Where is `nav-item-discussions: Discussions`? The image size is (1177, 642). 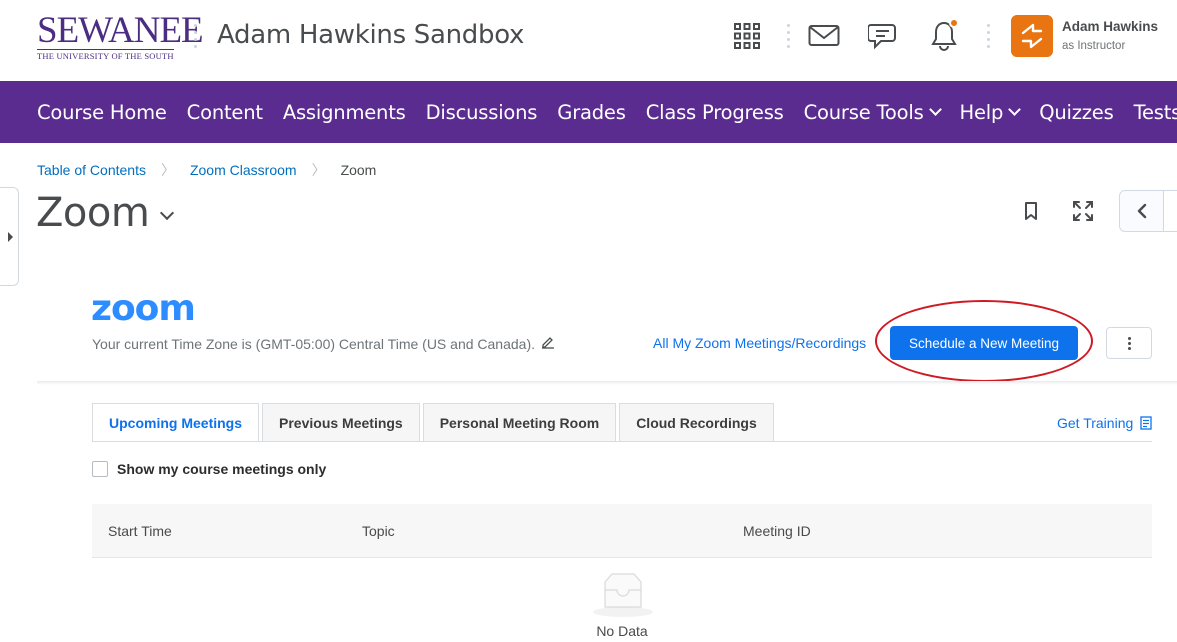 nav-item-discussions: Discussions is located at coordinates (482, 112).